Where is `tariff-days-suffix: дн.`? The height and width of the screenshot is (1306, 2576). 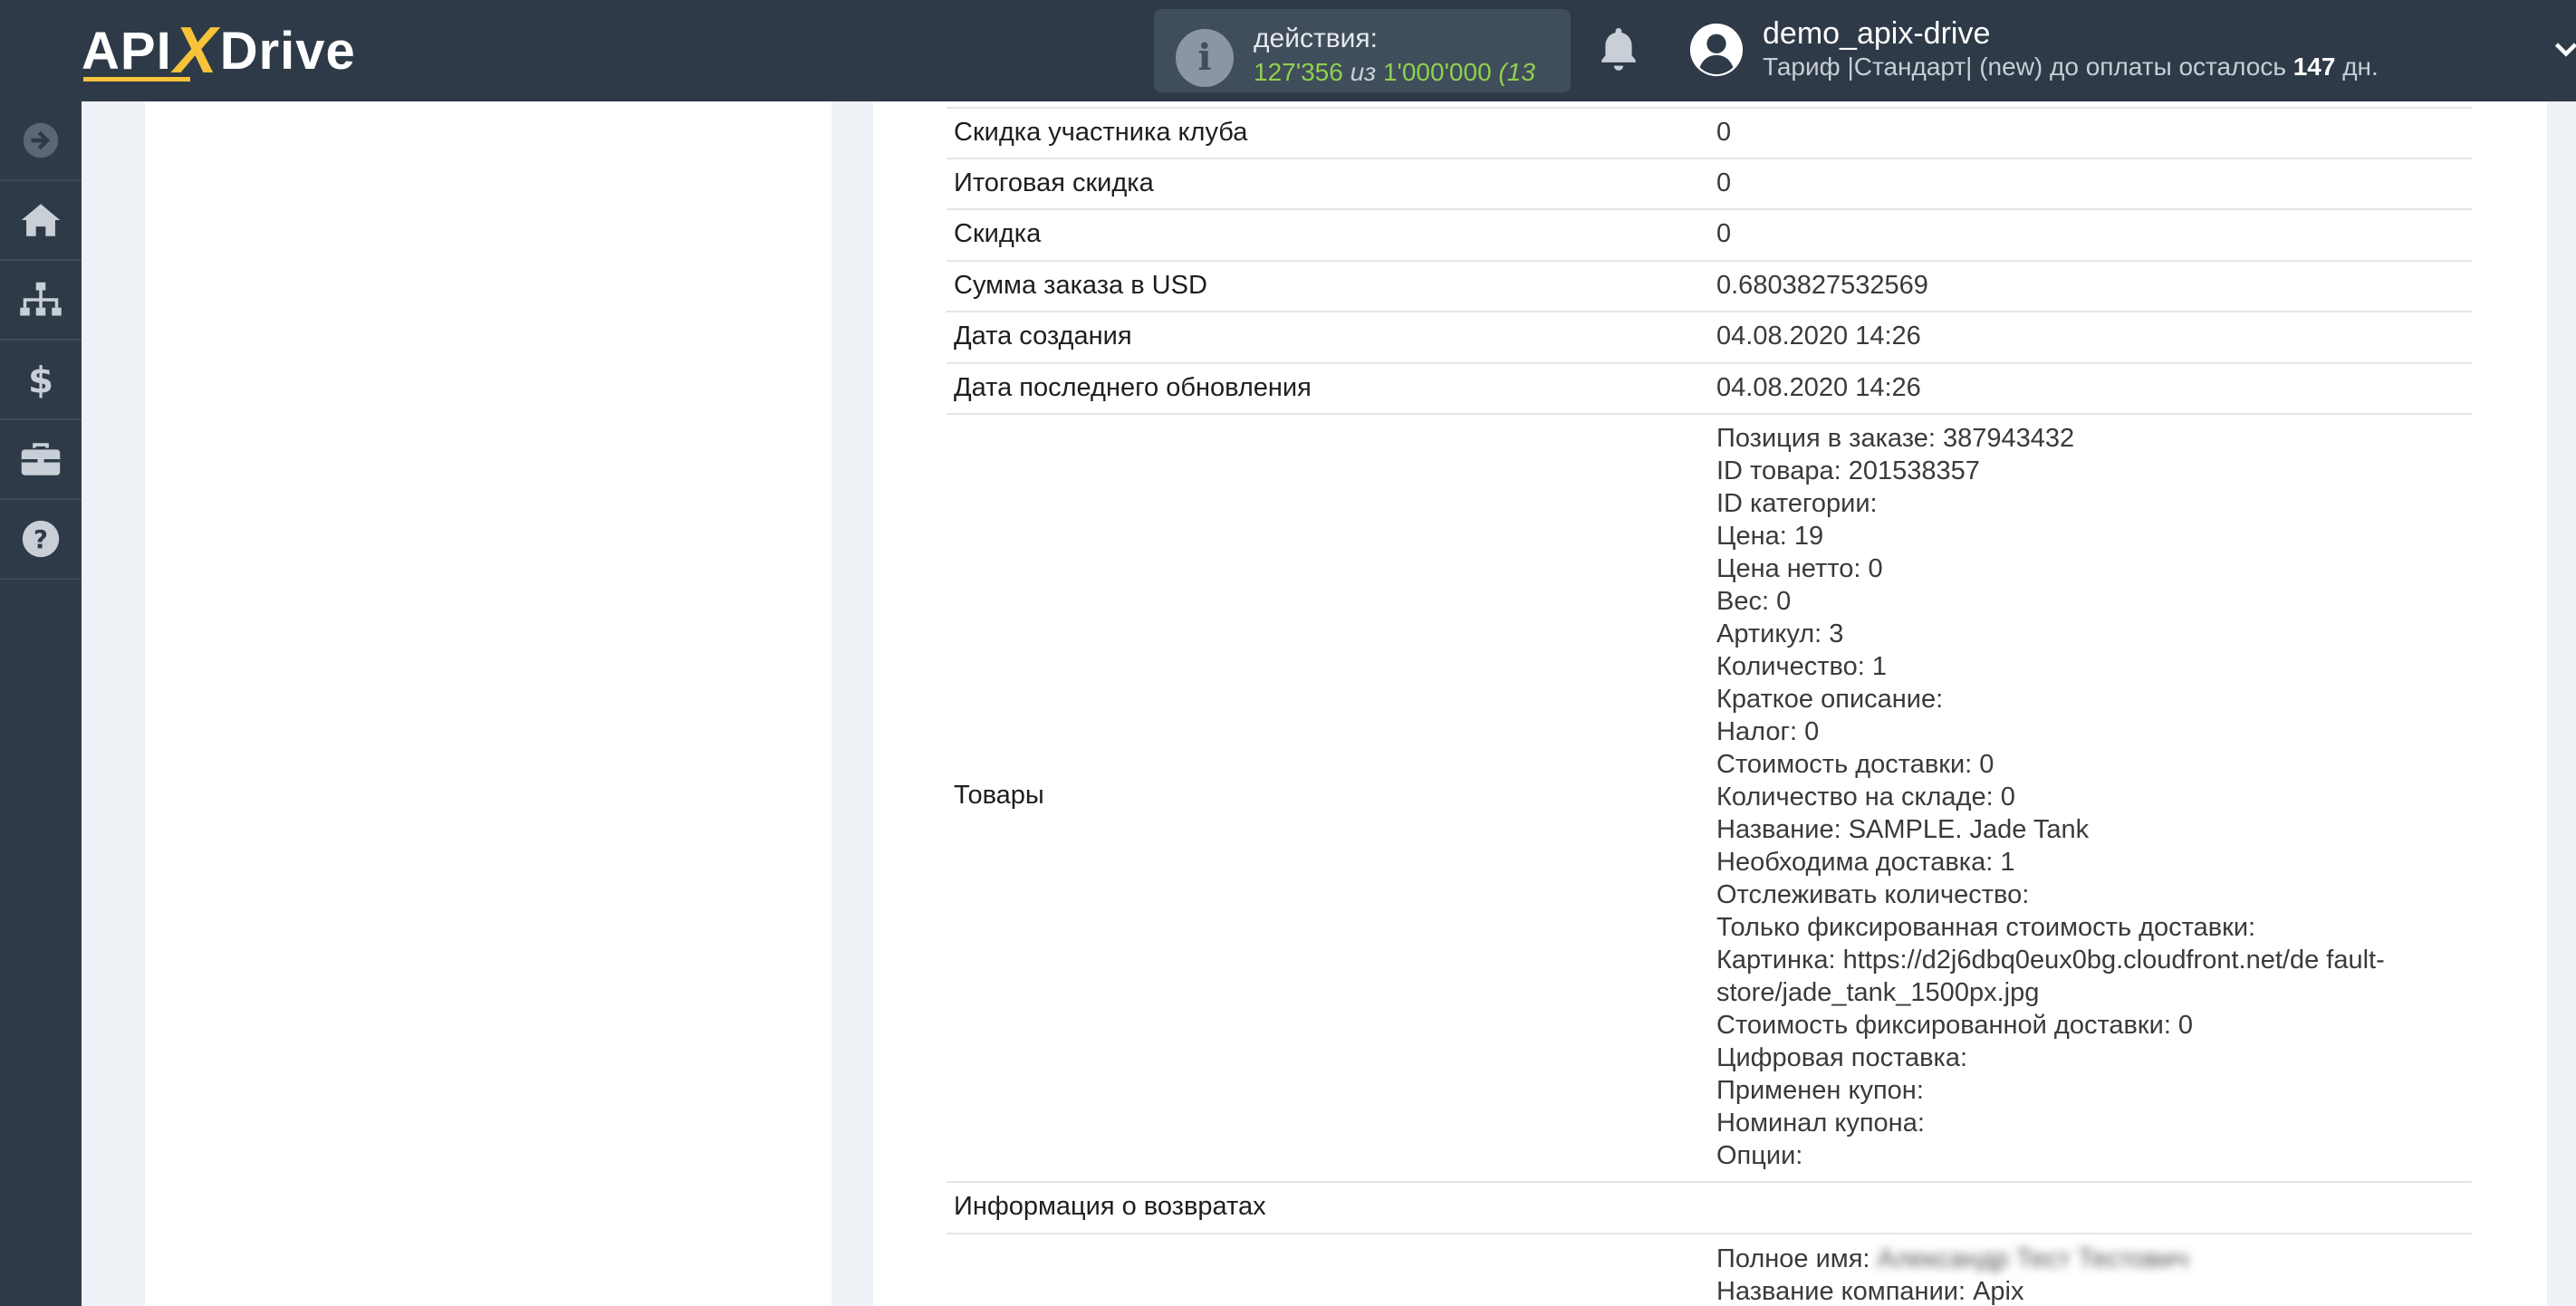 tariff-days-suffix: дн. is located at coordinates (2360, 67).